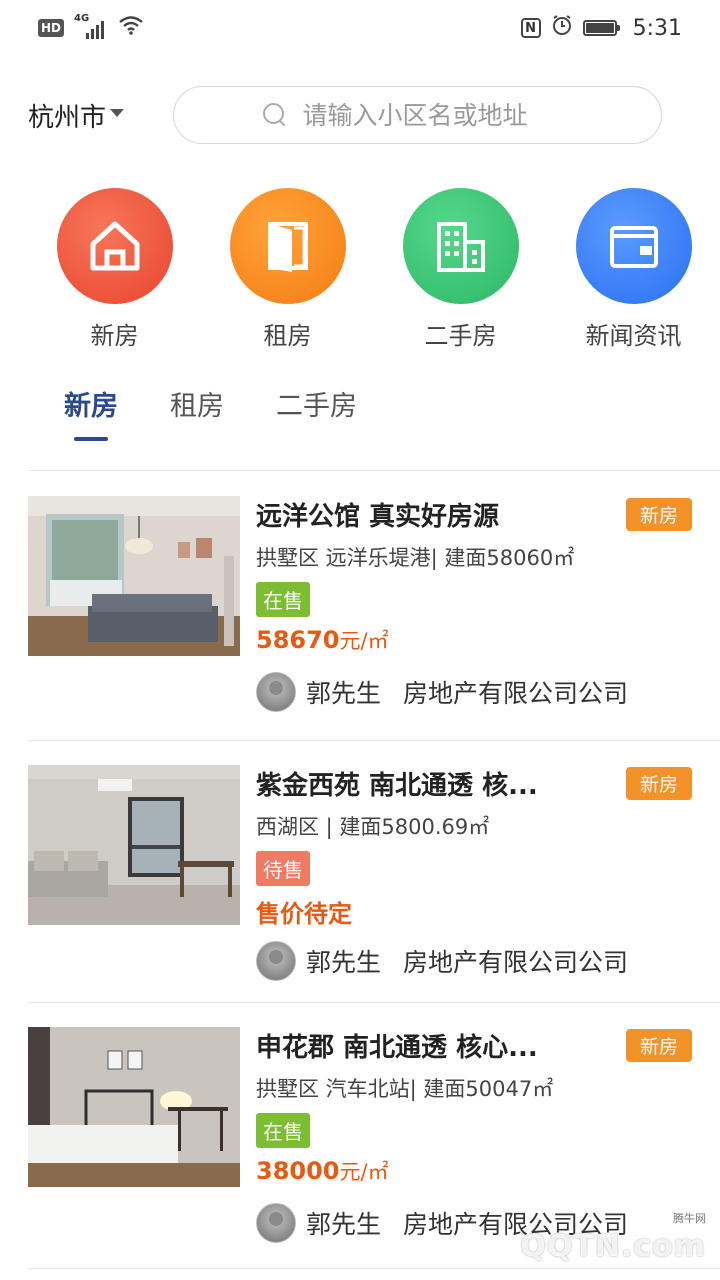 The height and width of the screenshot is (1280, 720). I want to click on category-new-house: 新房, so click(114, 269).